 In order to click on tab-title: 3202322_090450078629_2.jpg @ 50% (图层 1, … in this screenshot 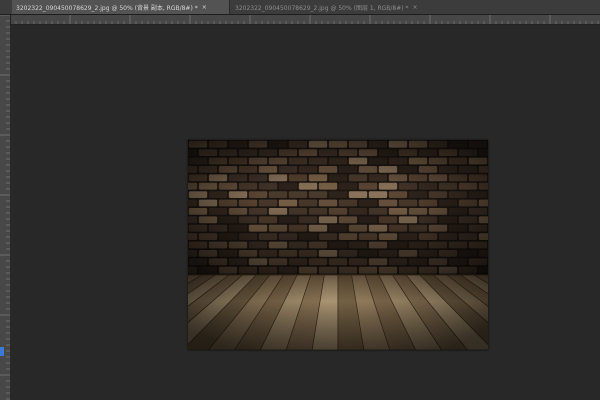, I will do `click(322, 8)`.